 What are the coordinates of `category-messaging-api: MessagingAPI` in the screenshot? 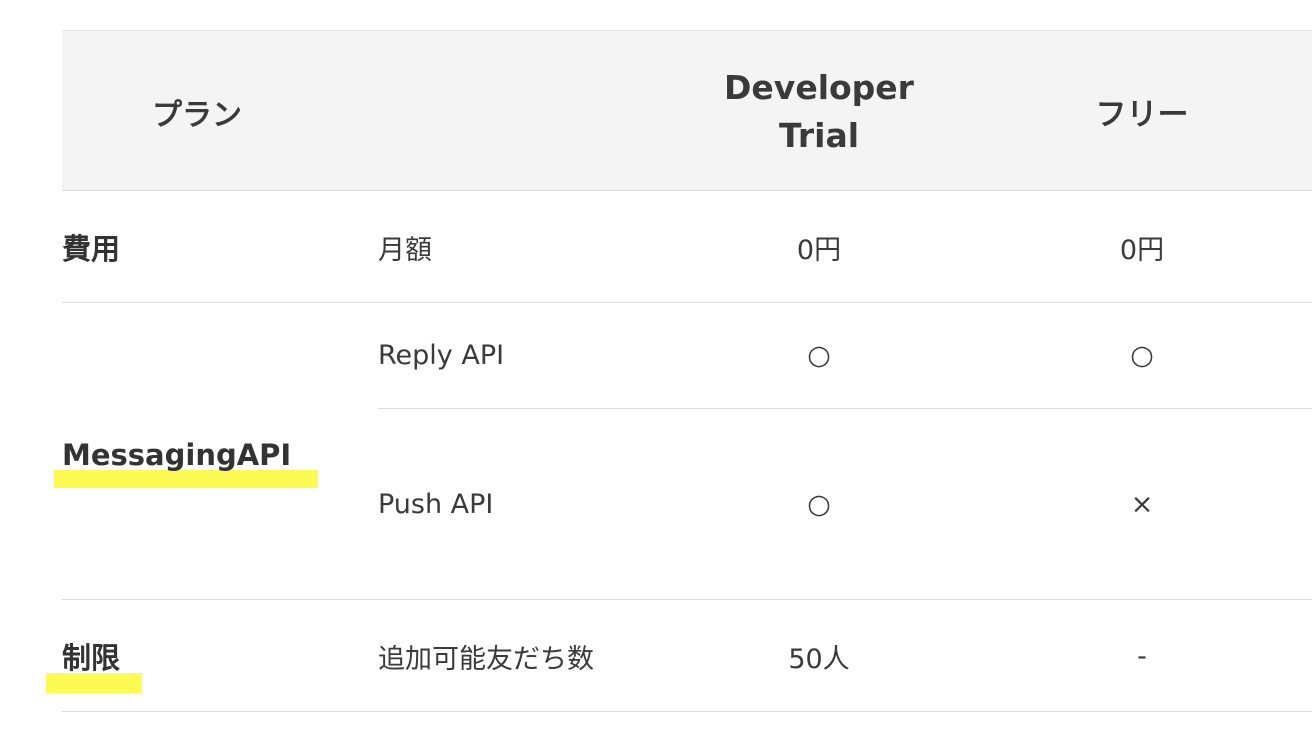 It's located at (177, 455).